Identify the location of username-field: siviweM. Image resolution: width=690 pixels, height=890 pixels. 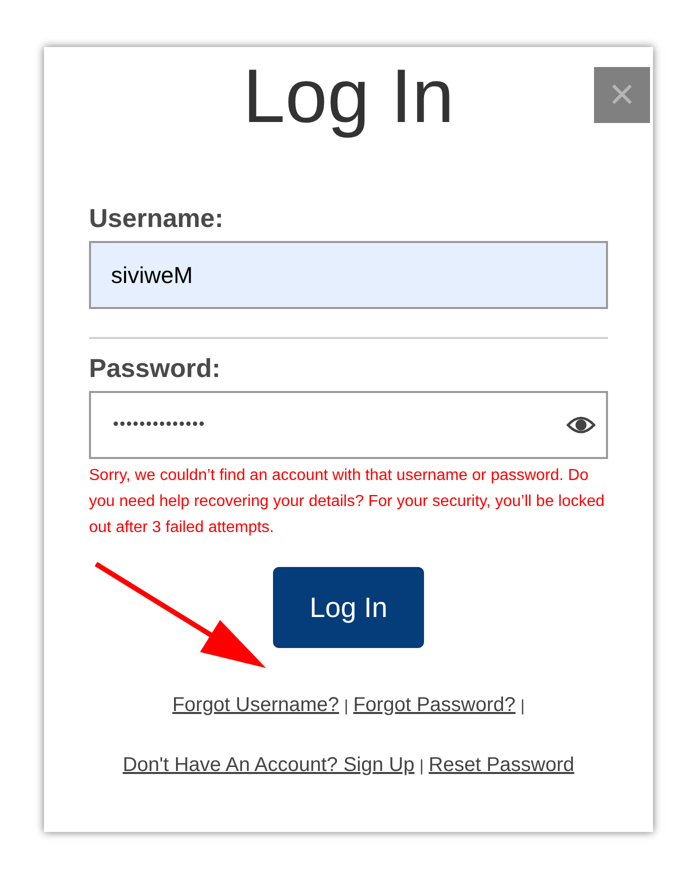
(348, 275).